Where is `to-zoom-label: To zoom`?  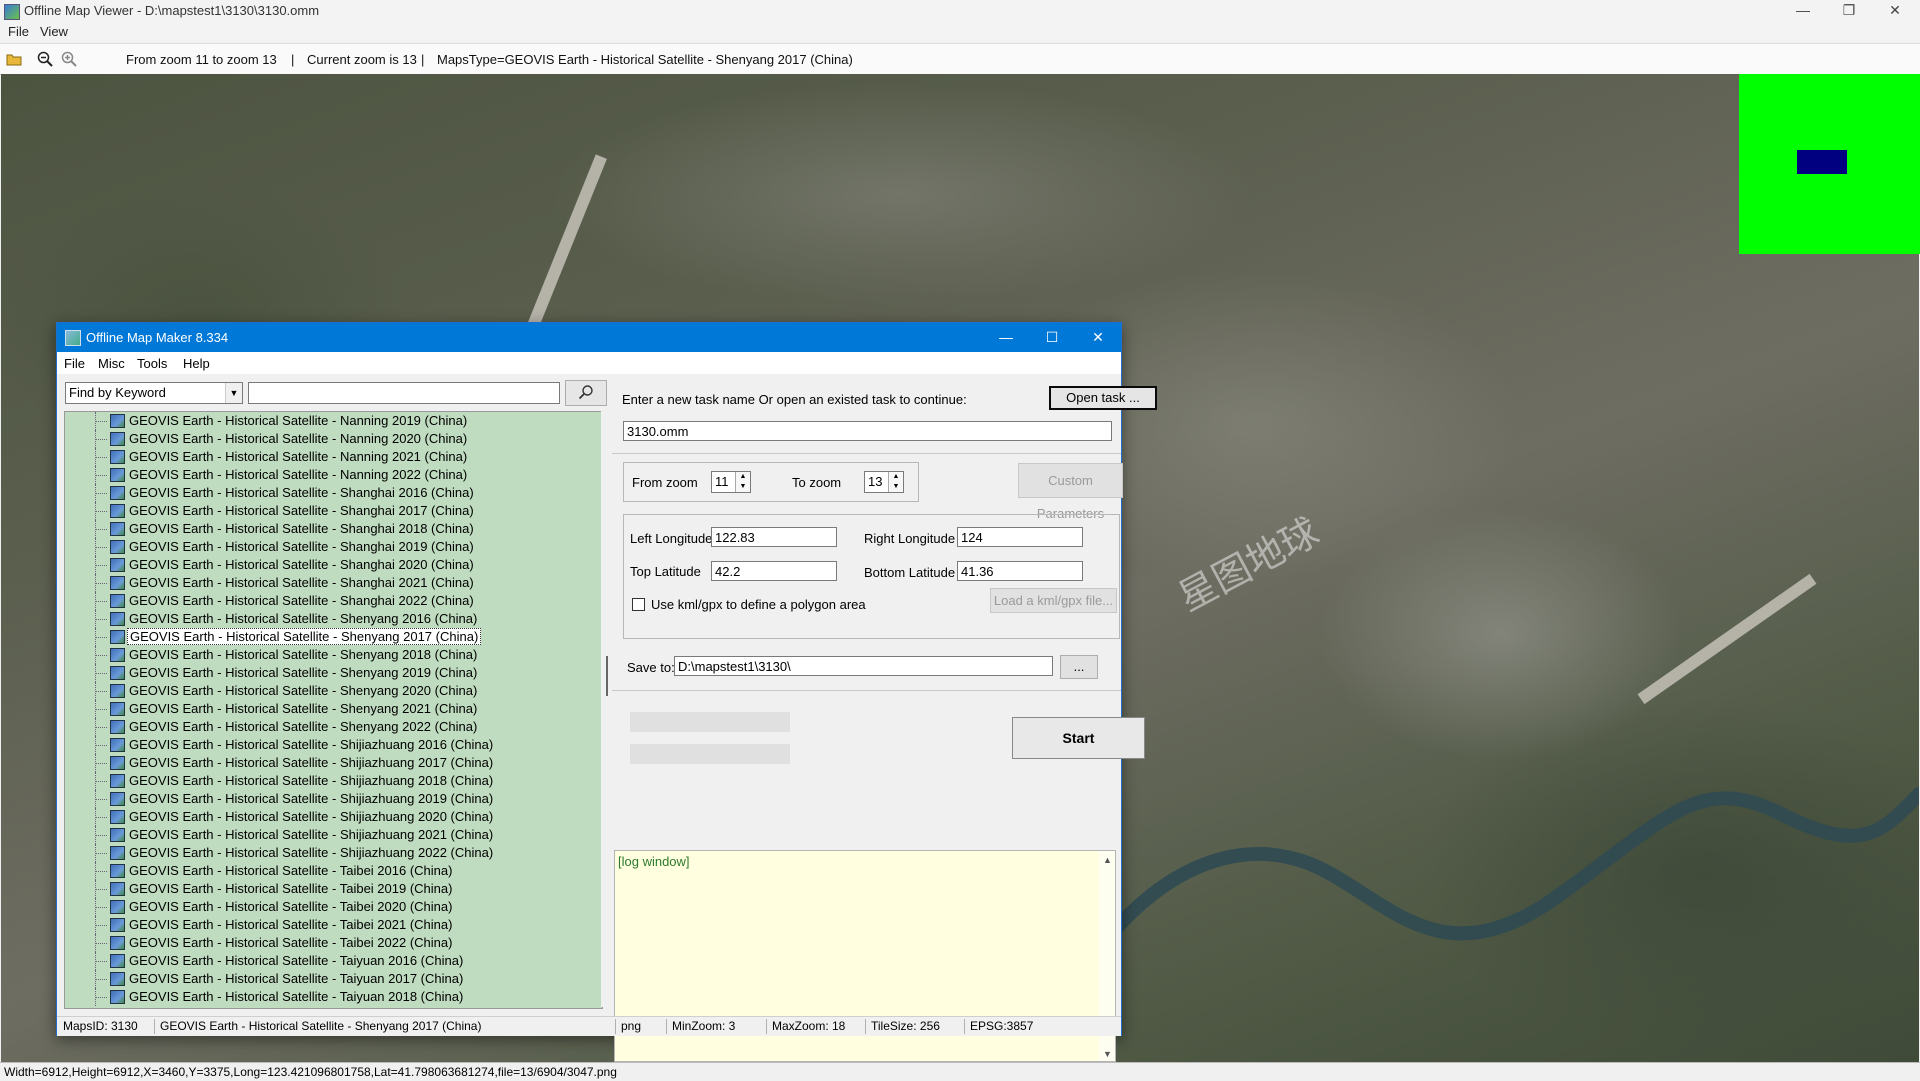 to-zoom-label: To zoom is located at coordinates (817, 482).